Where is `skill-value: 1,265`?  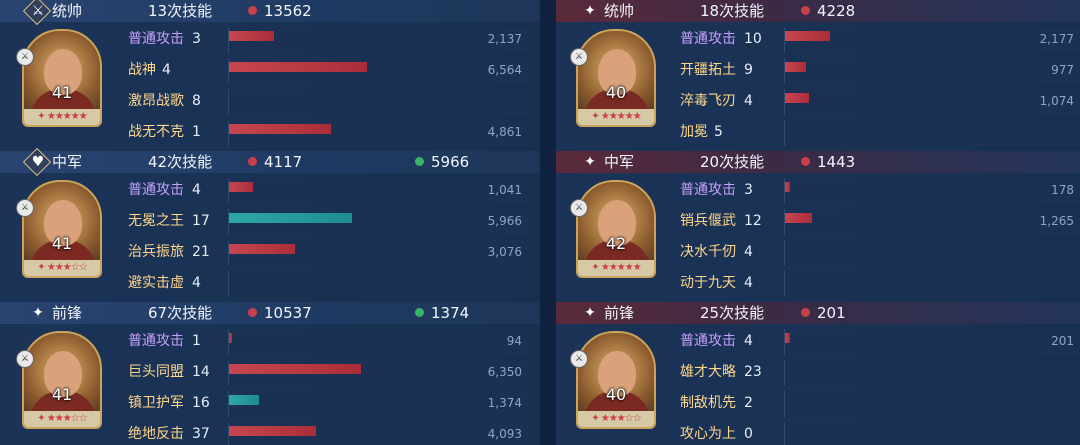
skill-value: 1,265 is located at coordinates (1056, 221).